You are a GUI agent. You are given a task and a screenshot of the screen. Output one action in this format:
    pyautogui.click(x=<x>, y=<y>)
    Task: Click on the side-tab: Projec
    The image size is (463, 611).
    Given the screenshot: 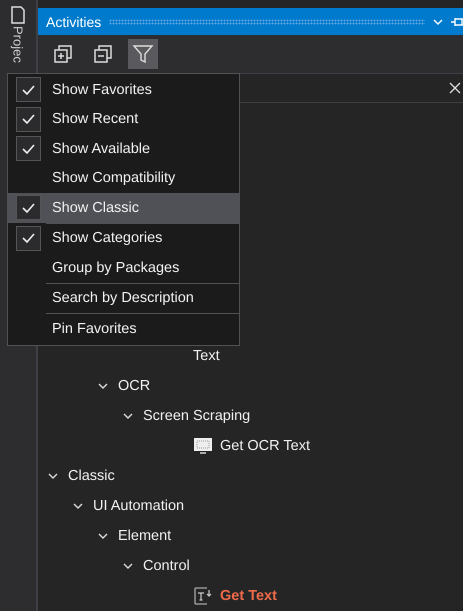 What is the action you would take?
    pyautogui.click(x=18, y=44)
    